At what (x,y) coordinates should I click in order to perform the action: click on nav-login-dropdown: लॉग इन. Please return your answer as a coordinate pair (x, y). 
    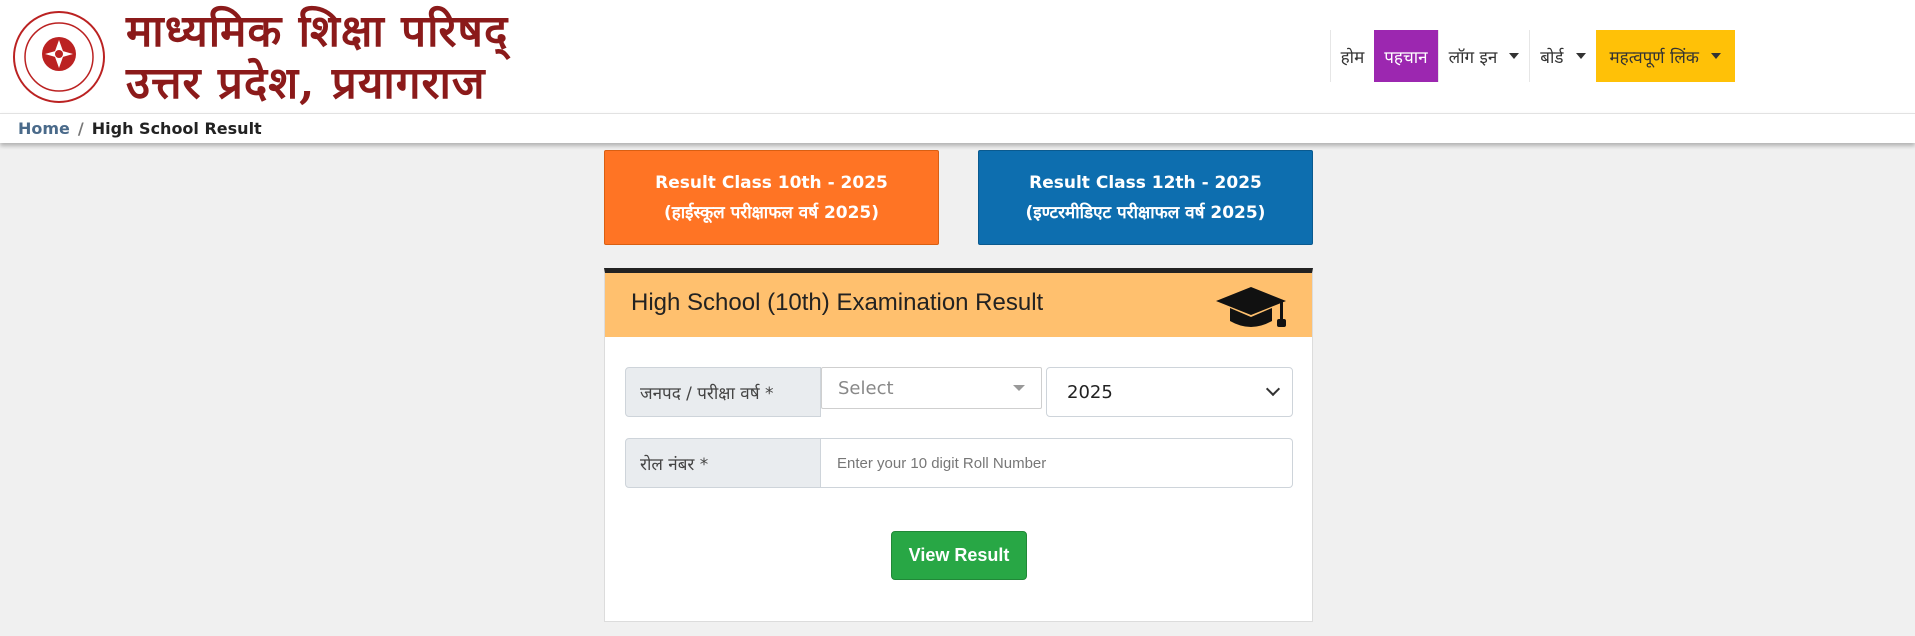
    Looking at the image, I should click on (1483, 56).